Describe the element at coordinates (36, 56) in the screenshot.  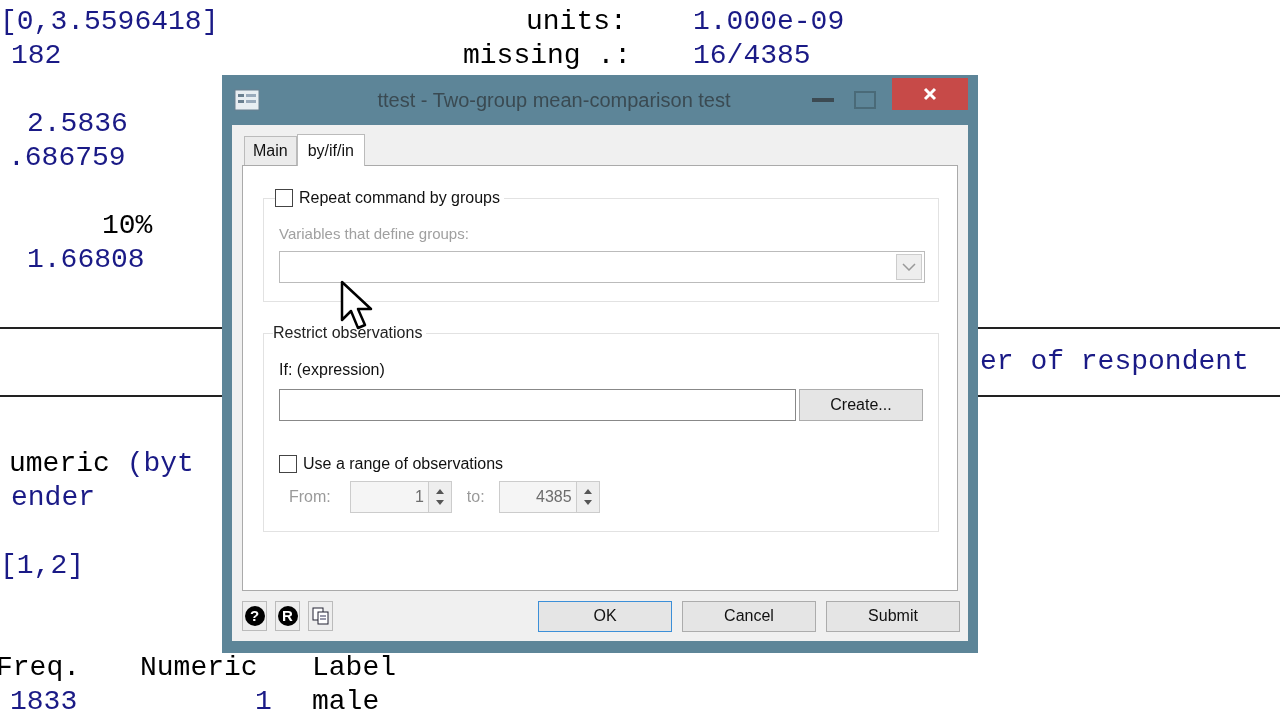
I see `output-text: 182` at that location.